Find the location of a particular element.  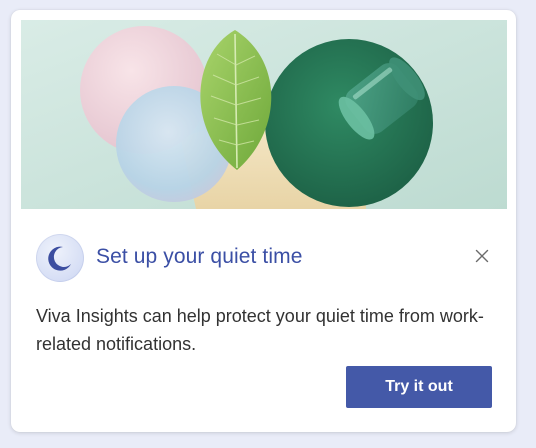

card-header: Set up your quiet time is located at coordinates (266, 258).